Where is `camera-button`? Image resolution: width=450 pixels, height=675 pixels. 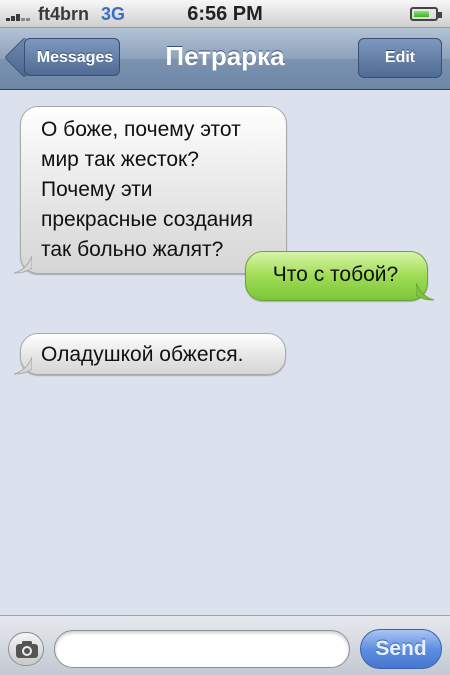
camera-button is located at coordinates (26, 649).